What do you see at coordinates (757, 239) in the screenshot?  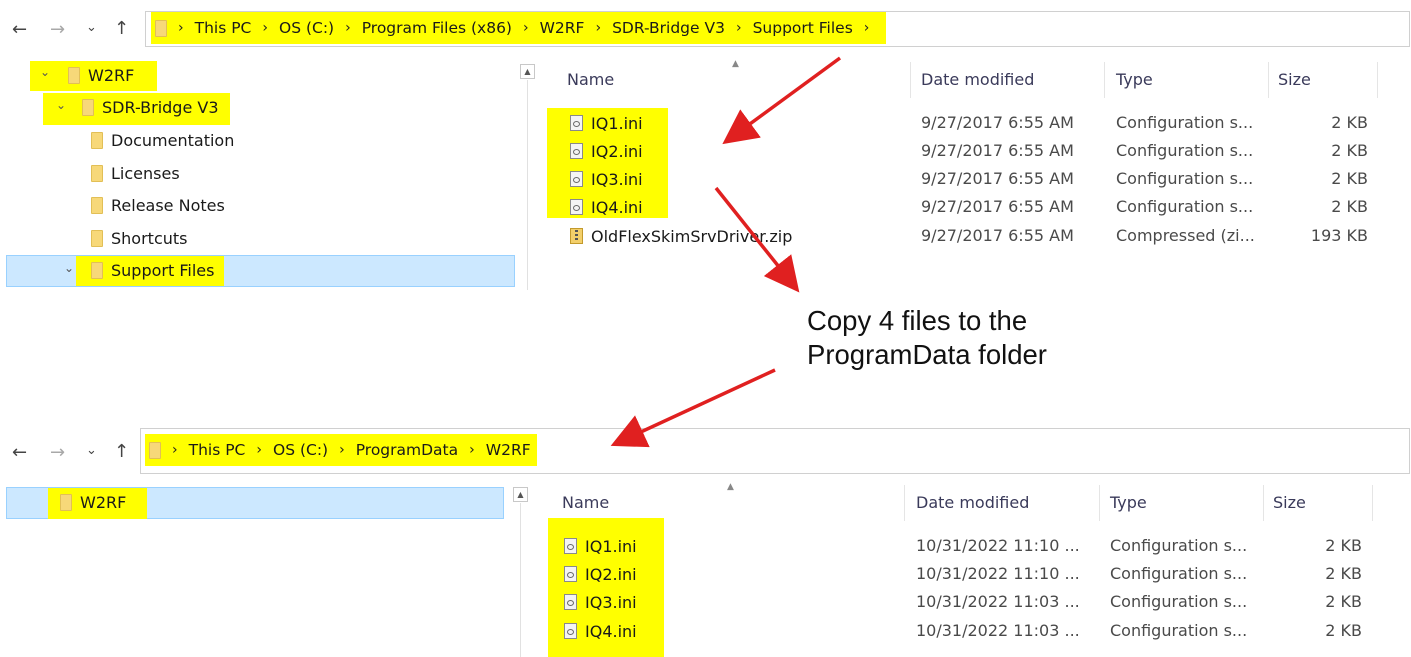 I see `arrow-to-callout` at bounding box center [757, 239].